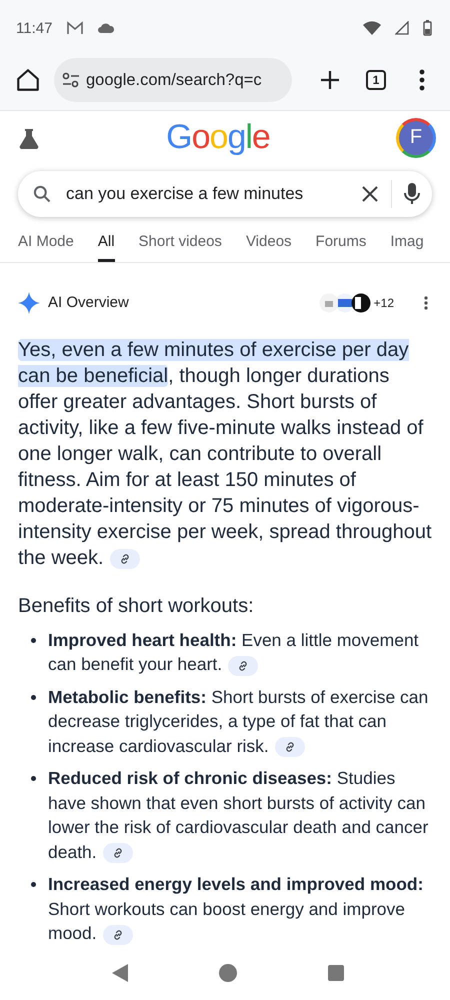  What do you see at coordinates (236, 909) in the screenshot?
I see `bullet-text: Increased energy levels and improved mood: Short workouts can boost energy and improve mood.` at bounding box center [236, 909].